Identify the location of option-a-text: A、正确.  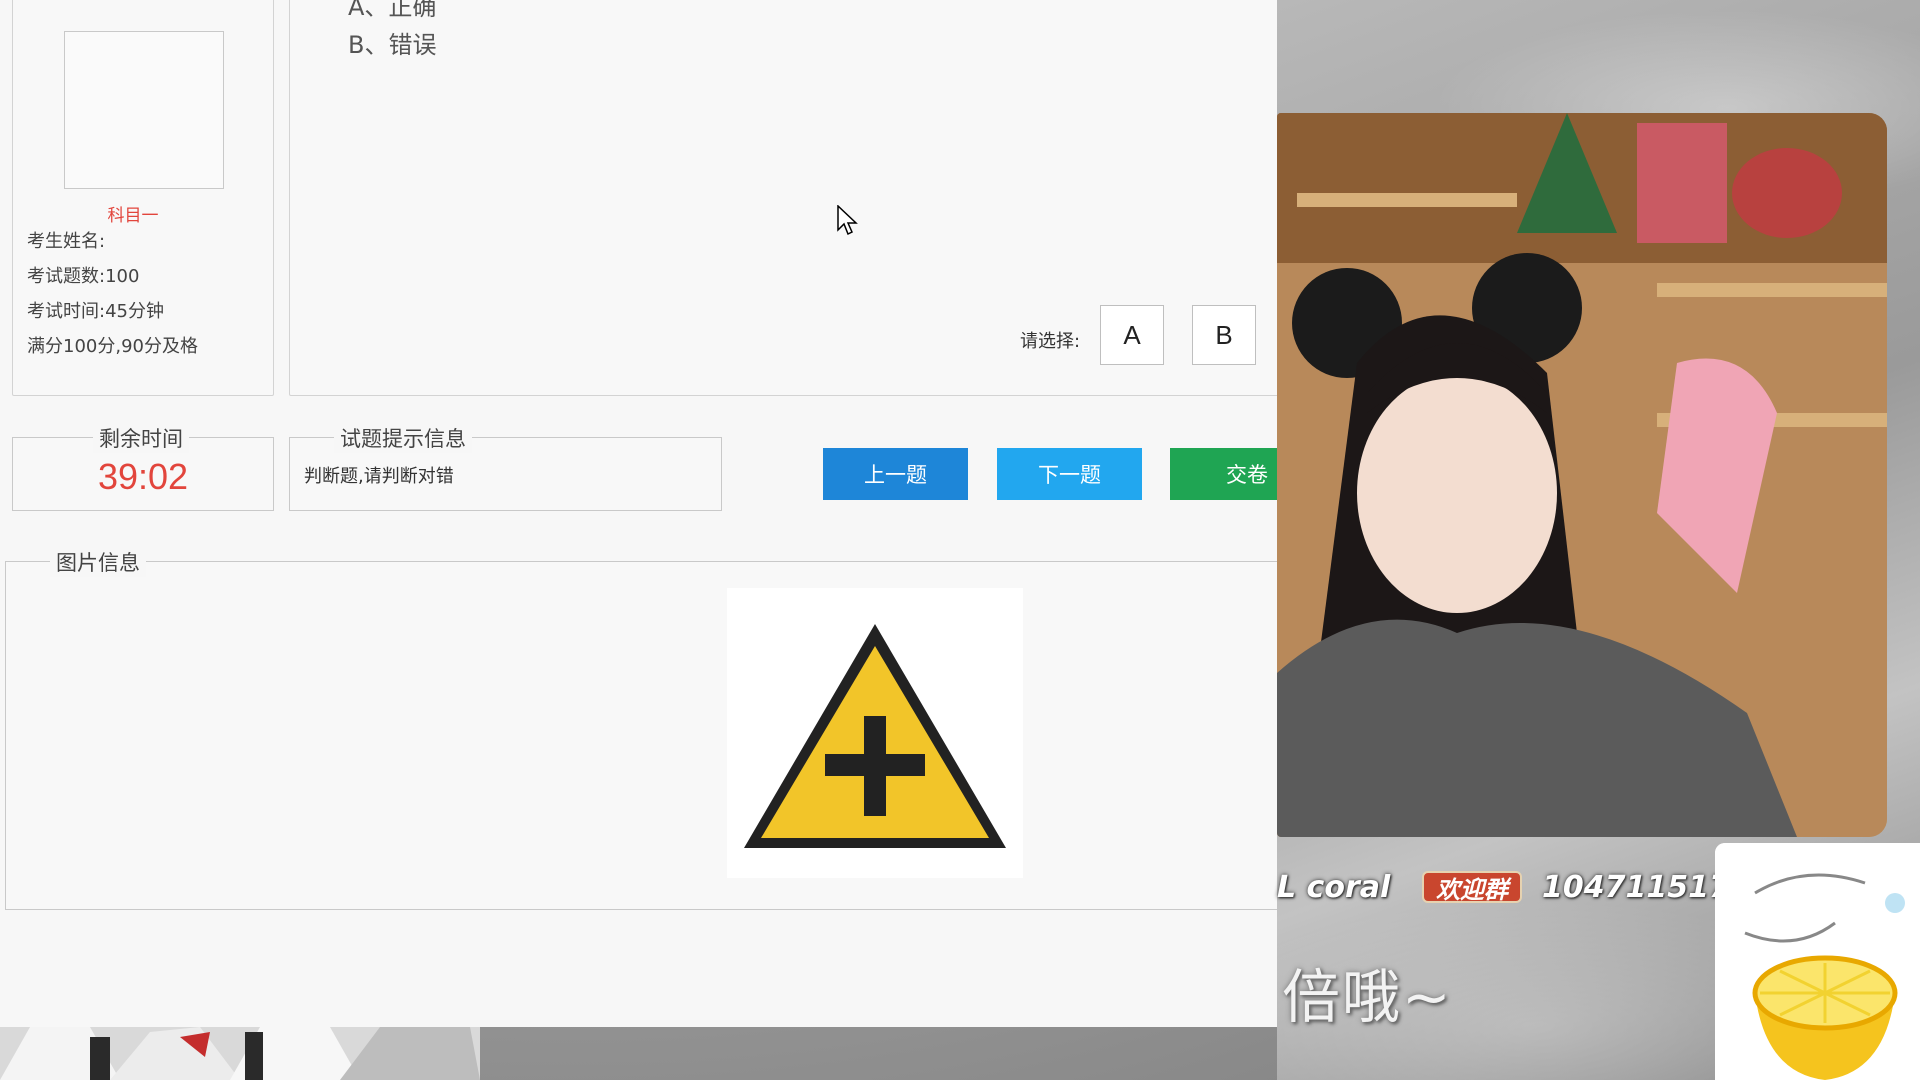
(392, 10).